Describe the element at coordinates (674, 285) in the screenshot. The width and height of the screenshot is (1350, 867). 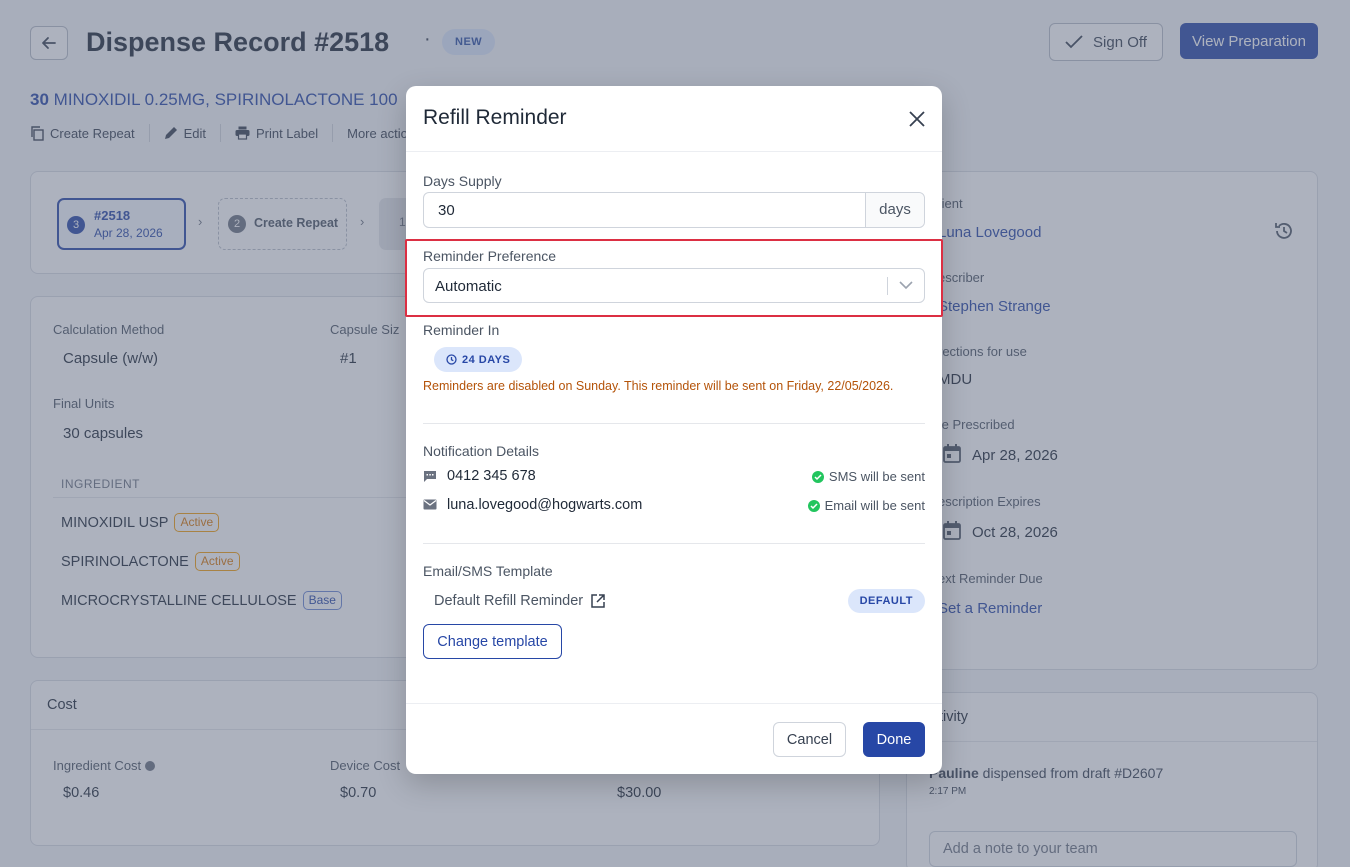
I see `reminder-preference-select: Automatic` at that location.